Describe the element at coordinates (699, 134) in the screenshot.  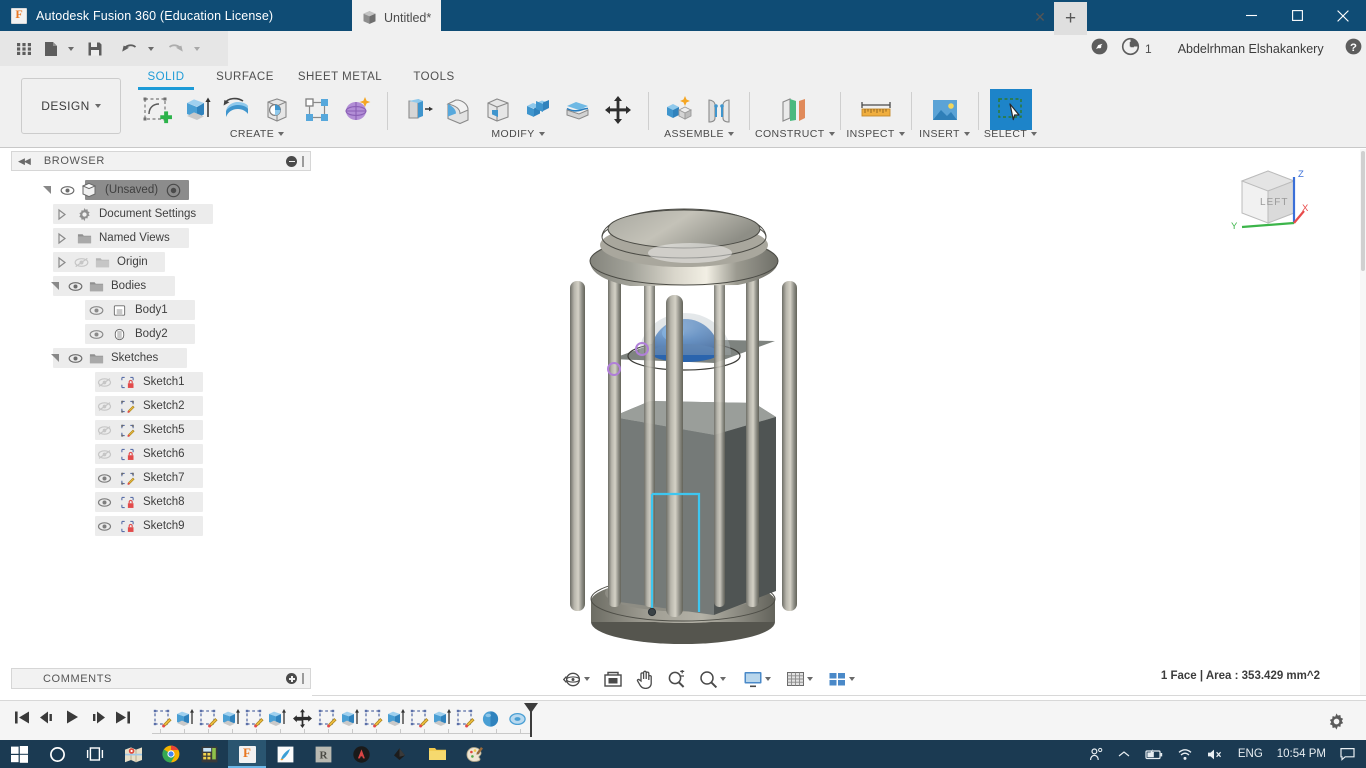
I see `panel-label-assemble: ASSEMBLE` at that location.